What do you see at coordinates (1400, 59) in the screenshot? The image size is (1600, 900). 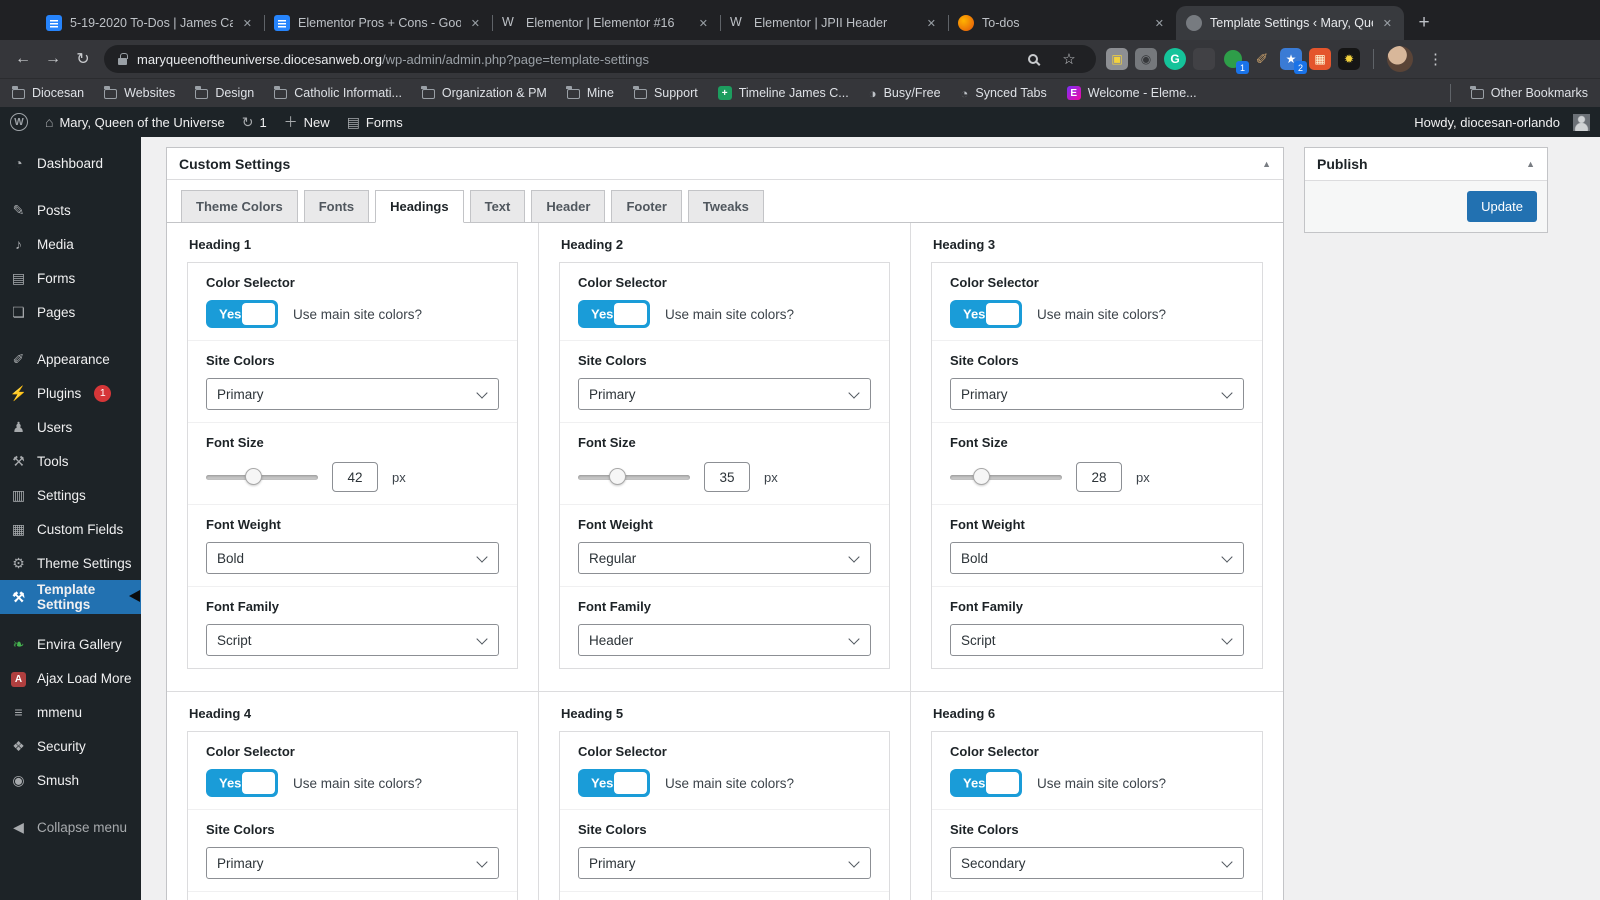 I see `browser-profile-avatar` at bounding box center [1400, 59].